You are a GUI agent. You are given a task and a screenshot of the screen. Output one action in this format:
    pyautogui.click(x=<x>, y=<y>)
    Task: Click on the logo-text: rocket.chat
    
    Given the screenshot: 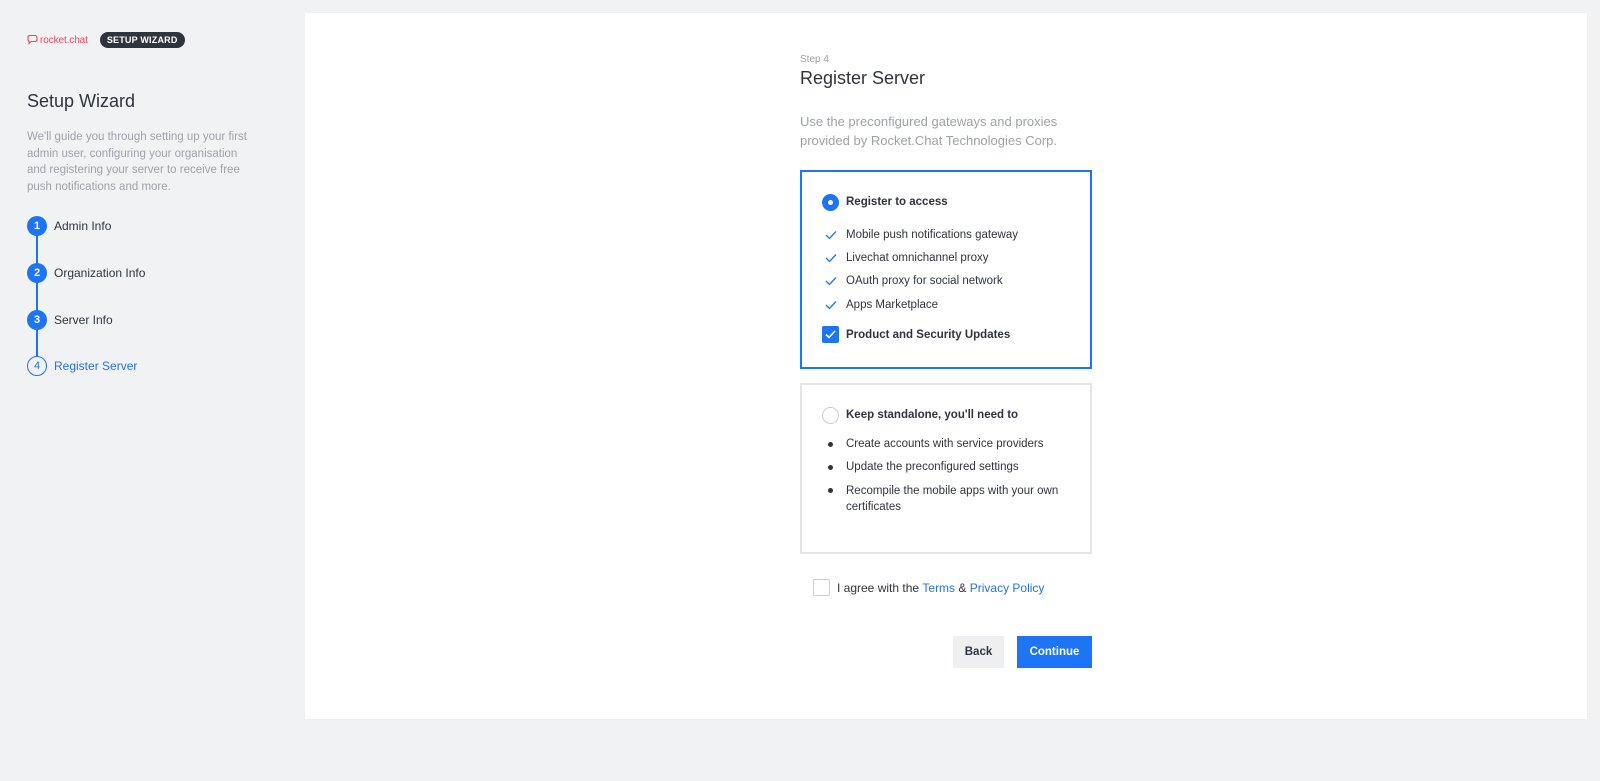 What is the action you would take?
    pyautogui.click(x=64, y=40)
    